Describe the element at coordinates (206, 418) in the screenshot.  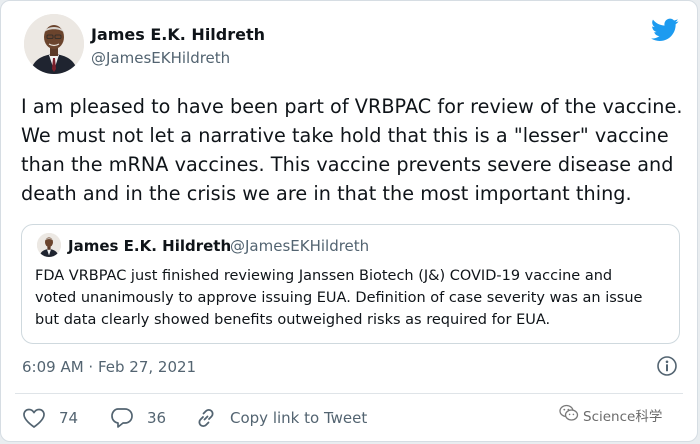
I see `link-icon` at that location.